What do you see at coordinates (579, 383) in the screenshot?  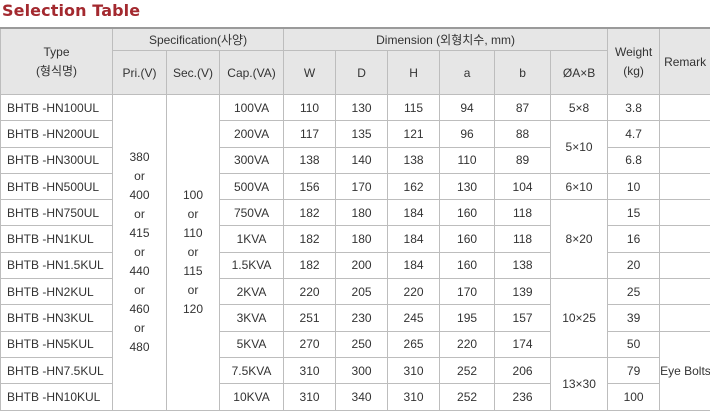 I see `hole-size-cell: 13×30` at bounding box center [579, 383].